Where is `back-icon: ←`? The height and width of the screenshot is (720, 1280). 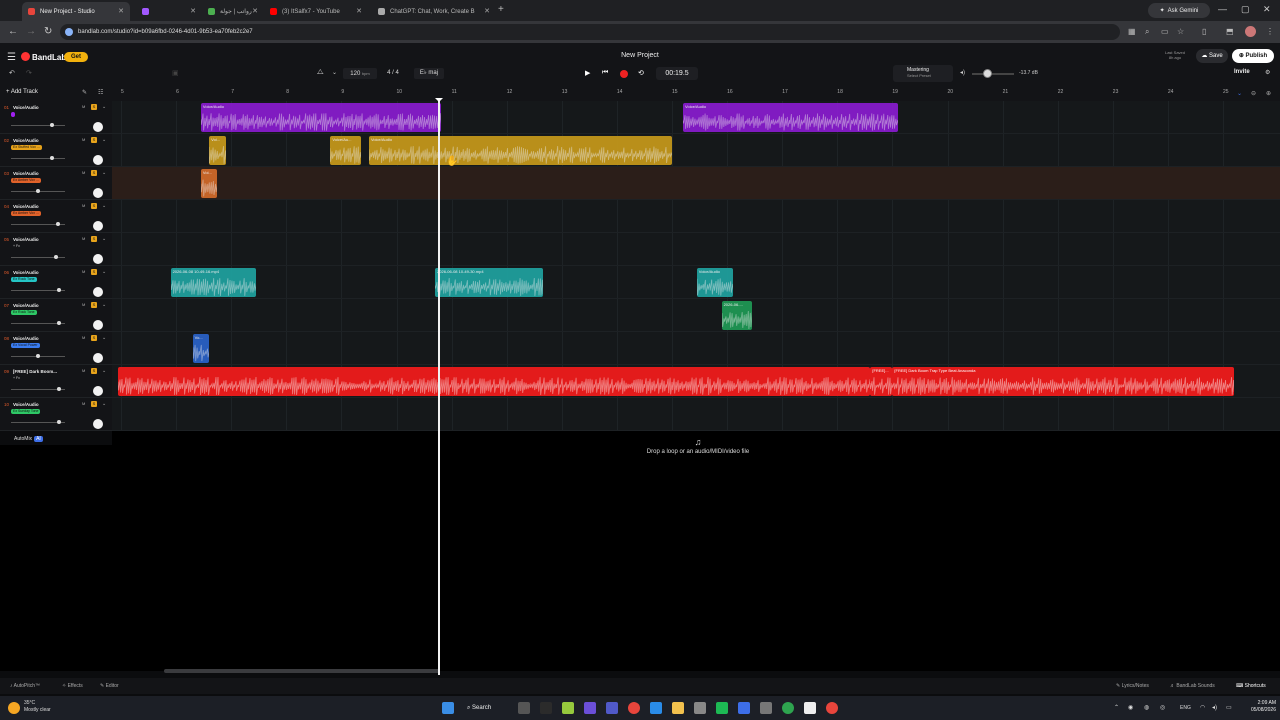
back-icon: ← is located at coordinates (13, 31).